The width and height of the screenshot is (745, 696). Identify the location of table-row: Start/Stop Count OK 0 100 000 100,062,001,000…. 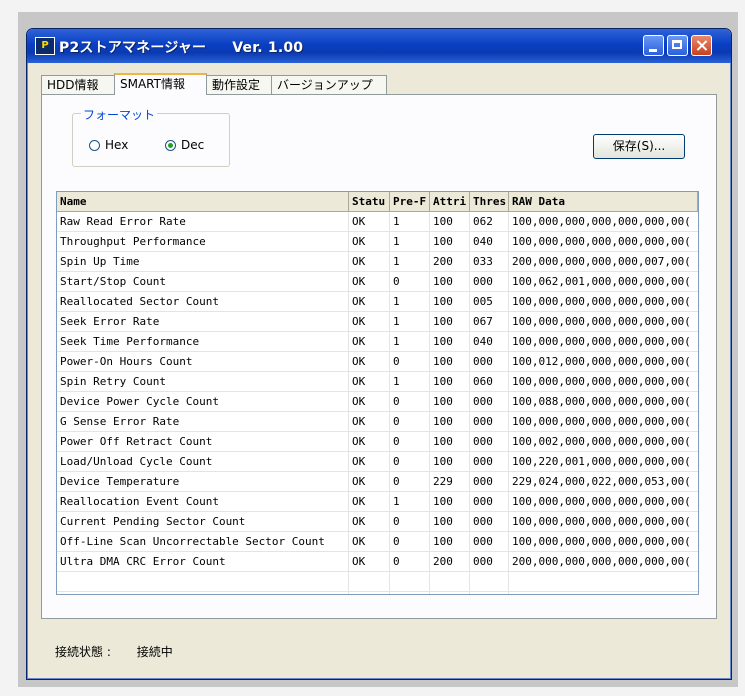
(377, 282).